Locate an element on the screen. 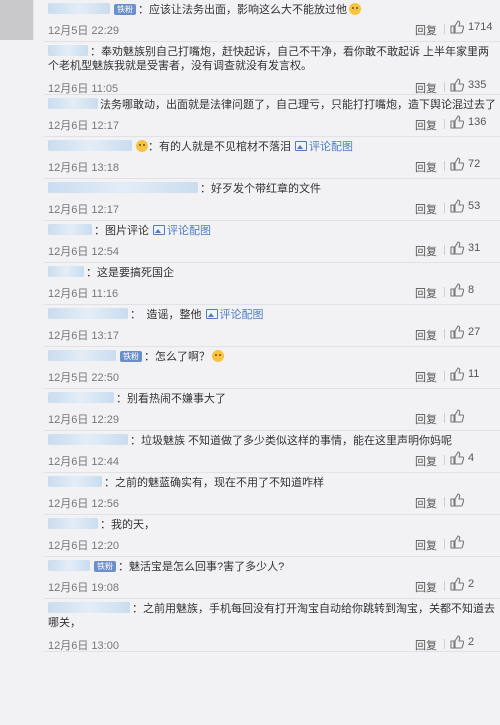 This screenshot has width=500, height=725. image-comment-label: 评论配图 is located at coordinates (241, 315).